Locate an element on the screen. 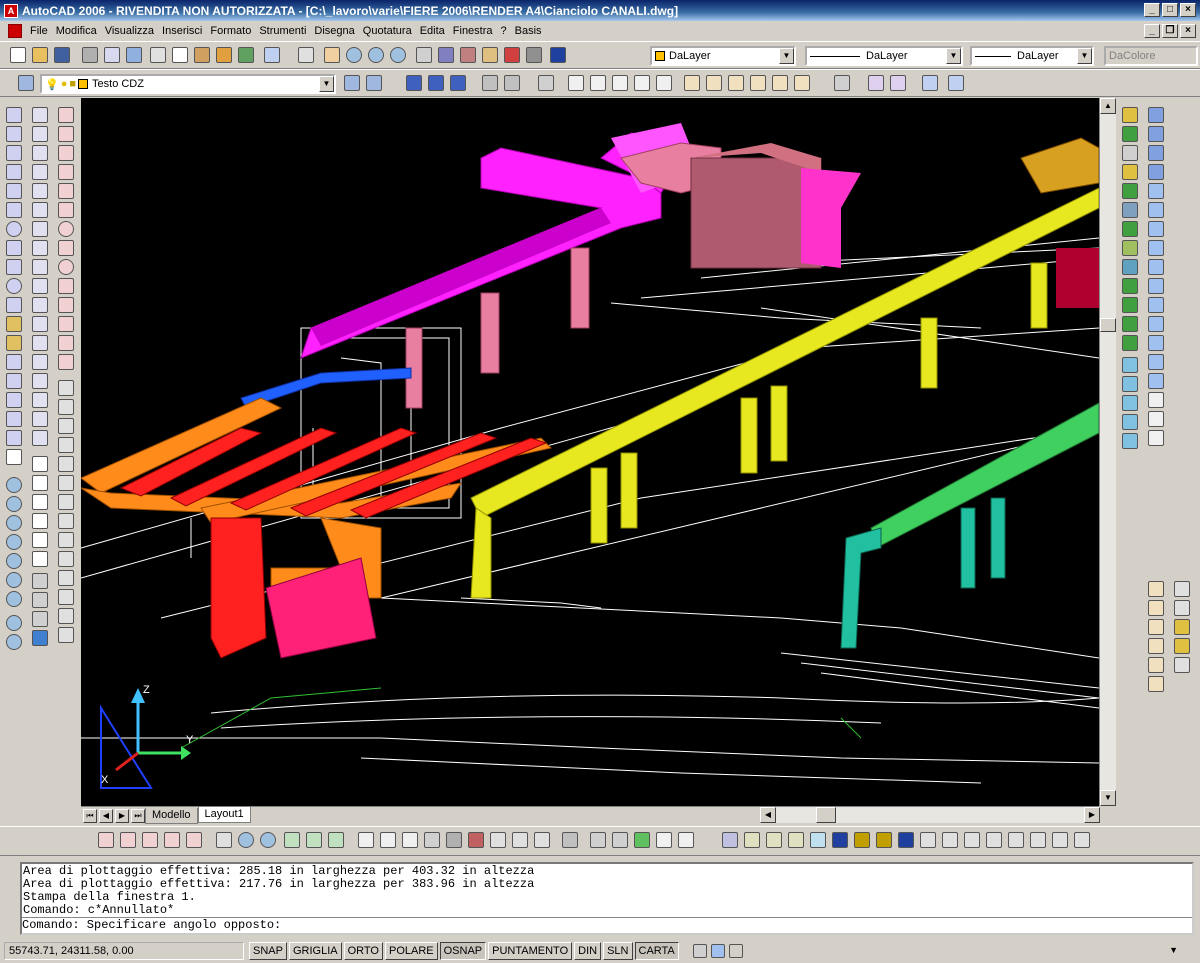  menu-edita: Edita is located at coordinates (434, 31).